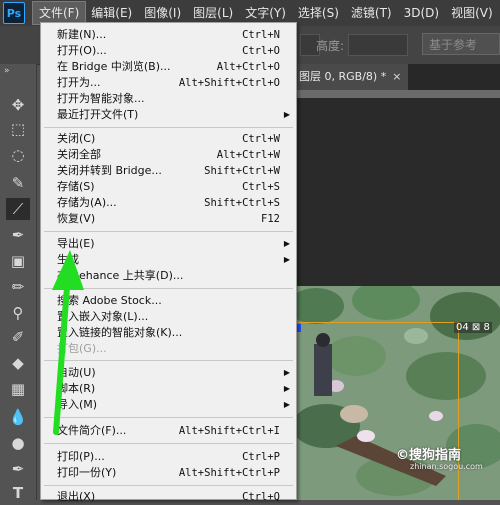 This screenshot has height=505, width=500. I want to click on lasso-tool-icon: ◌, so click(18, 155).